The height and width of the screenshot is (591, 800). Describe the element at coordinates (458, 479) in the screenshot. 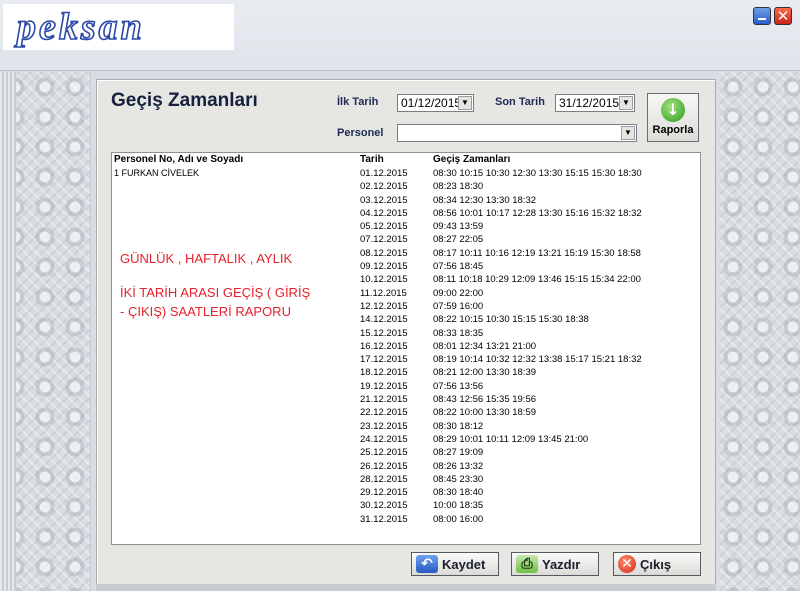

I see `row-times: 08:45 23:30` at that location.